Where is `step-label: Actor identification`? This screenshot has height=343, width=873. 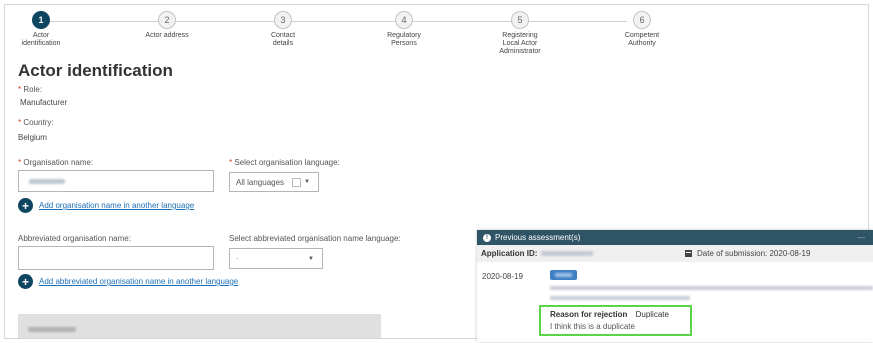
step-label: Actor identification is located at coordinates (41, 39).